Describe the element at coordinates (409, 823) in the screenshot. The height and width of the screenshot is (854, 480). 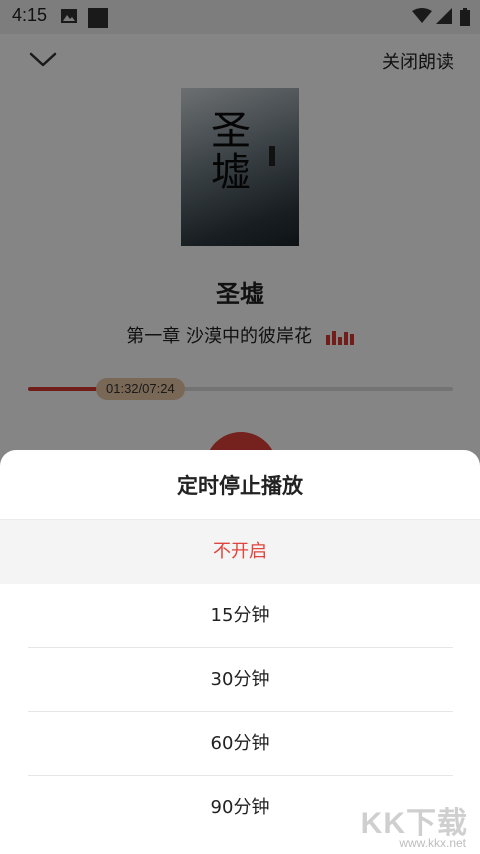
I see `site-watermark: KK下载 www.kkx.net` at that location.